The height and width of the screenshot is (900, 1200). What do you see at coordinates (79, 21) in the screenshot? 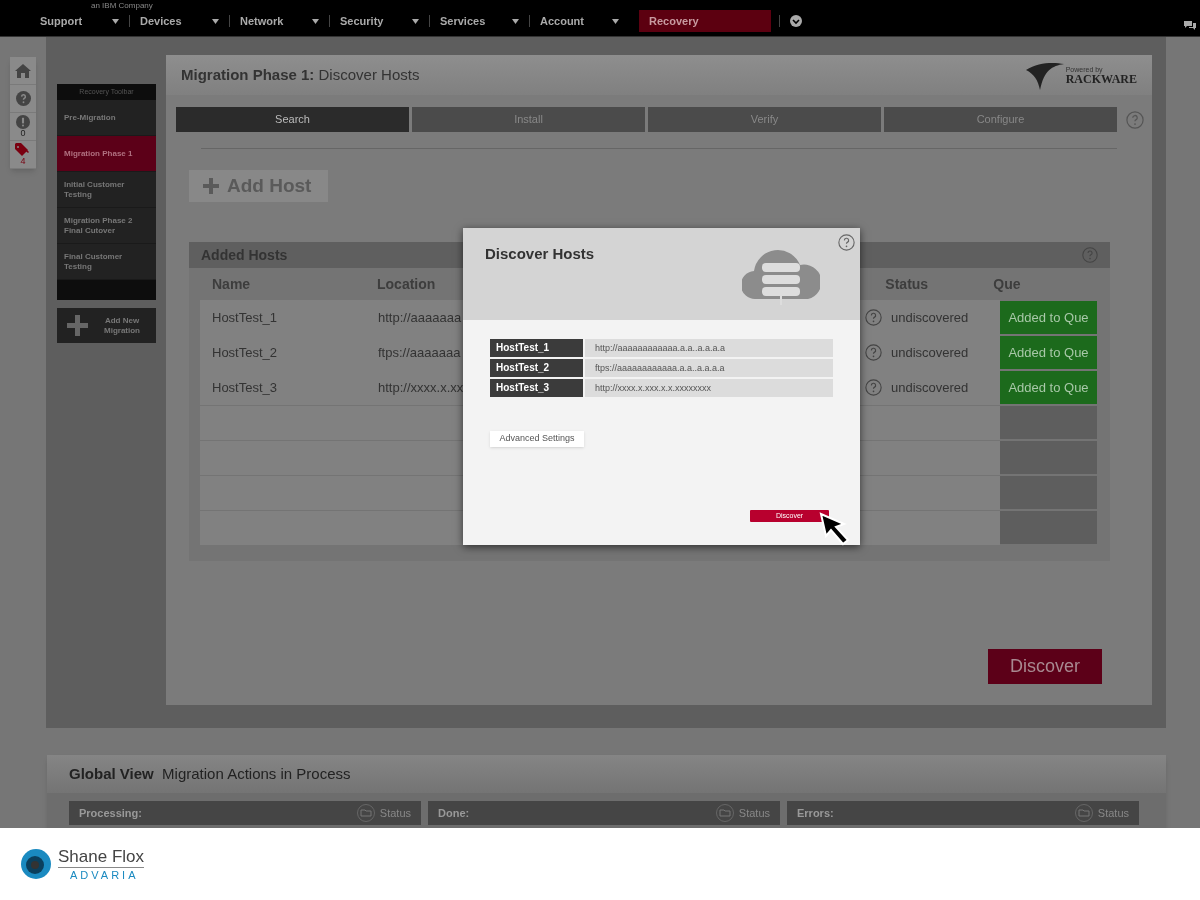
I see `nav-menu-item: Support` at bounding box center [79, 21].